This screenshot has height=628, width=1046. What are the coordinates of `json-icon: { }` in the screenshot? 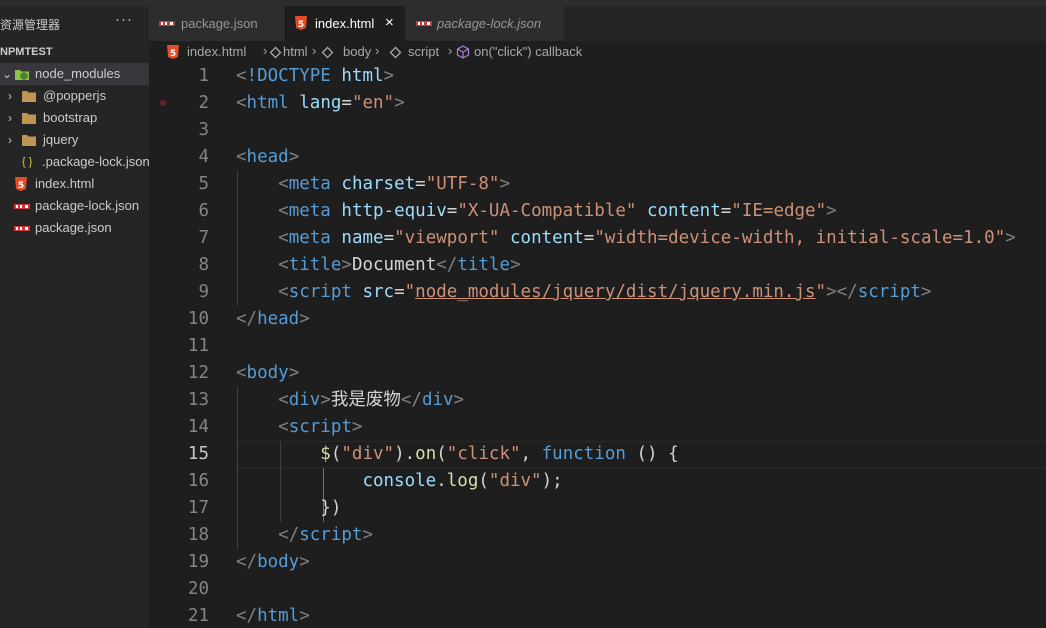 It's located at (27, 162).